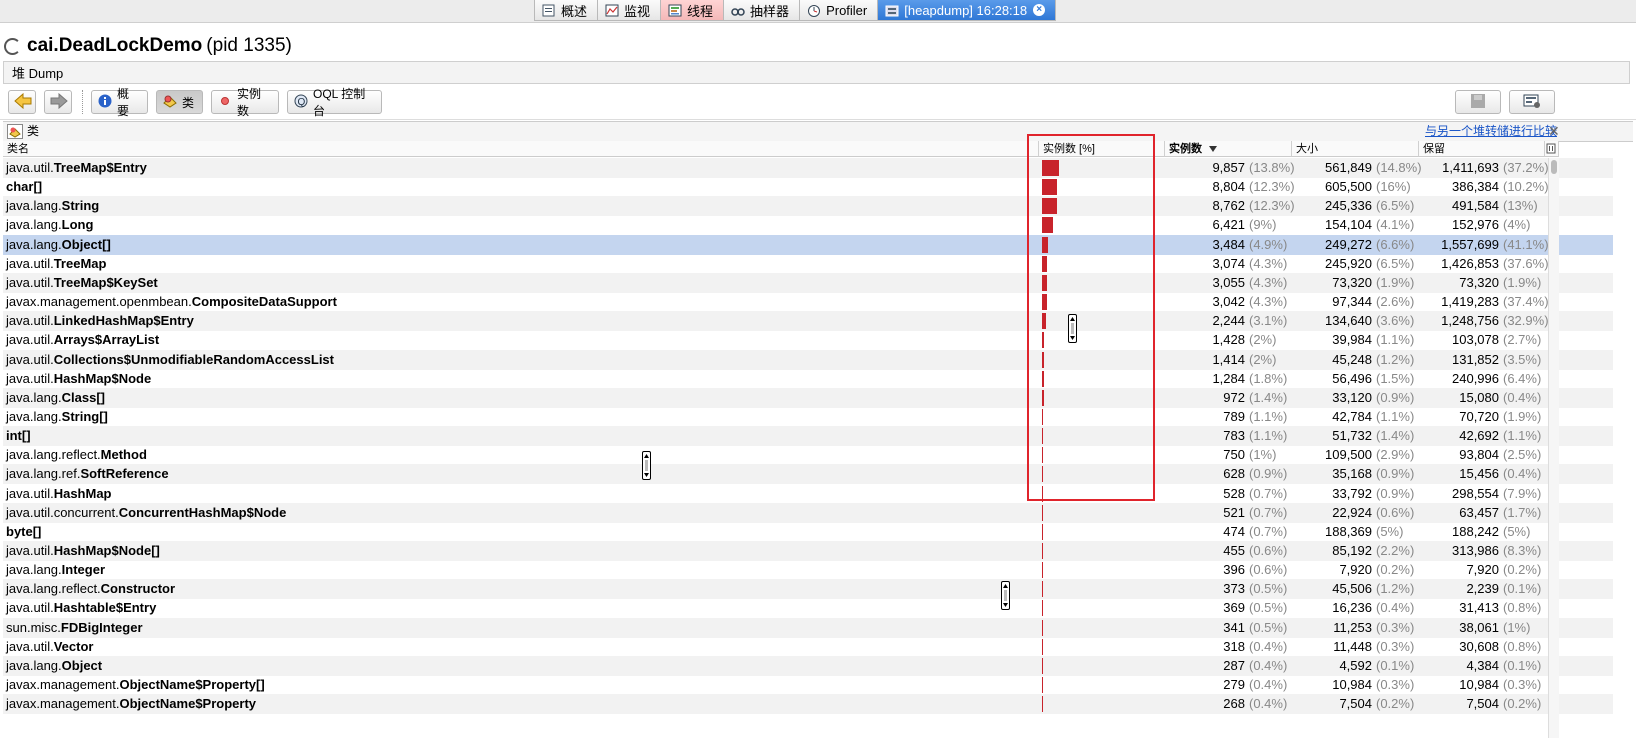  What do you see at coordinates (1554, 131) in the screenshot?
I see `close-panel-icon: ✕` at bounding box center [1554, 131].